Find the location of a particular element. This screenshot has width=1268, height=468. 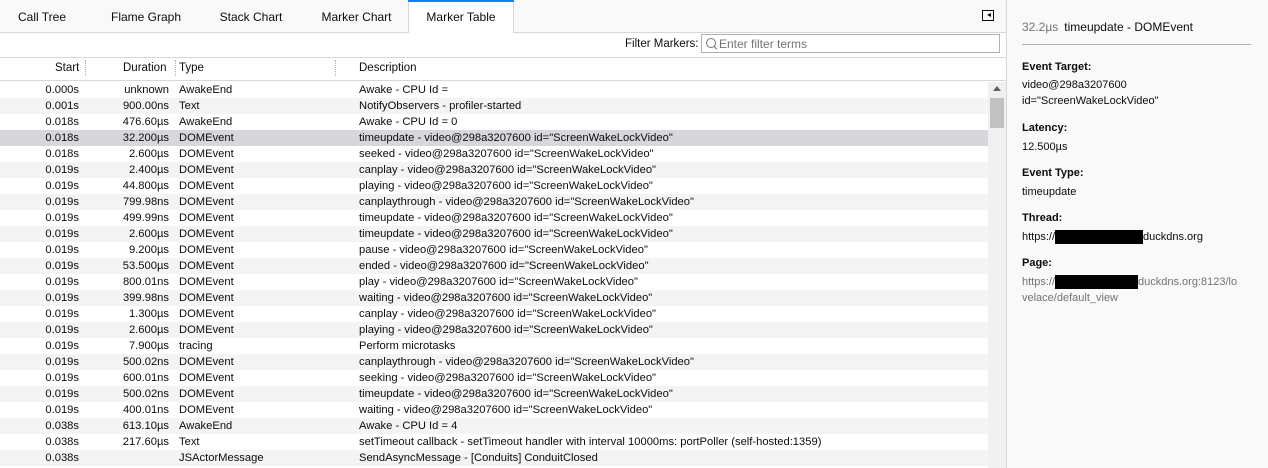

cell-description: NotifyObservers - profiler-started is located at coordinates (440, 106).